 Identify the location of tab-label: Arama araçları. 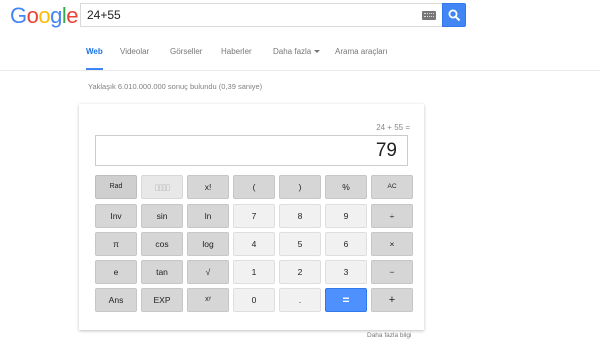
(361, 51).